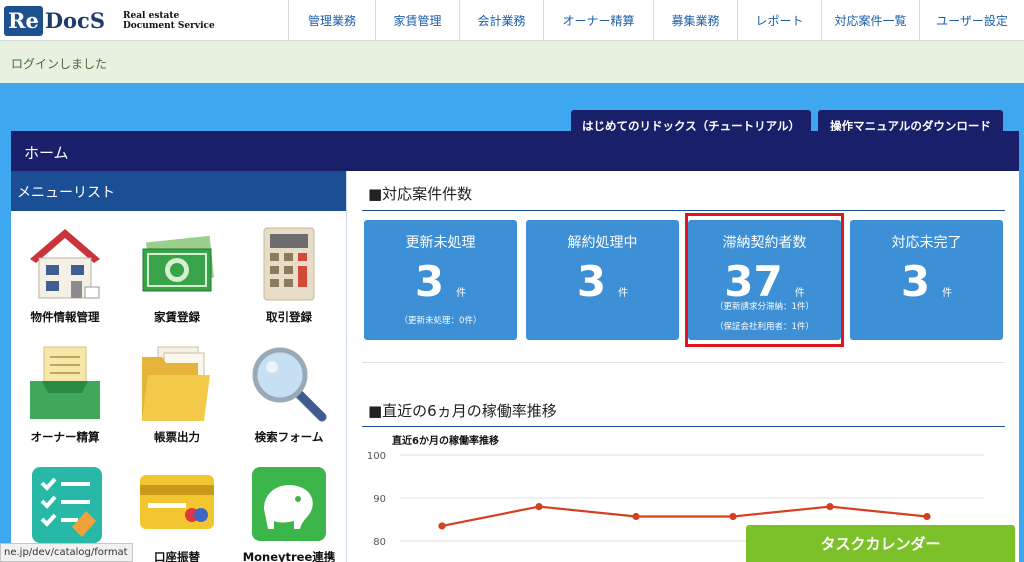  What do you see at coordinates (65, 382) in the screenshot?
I see `document-tray-icon` at bounding box center [65, 382].